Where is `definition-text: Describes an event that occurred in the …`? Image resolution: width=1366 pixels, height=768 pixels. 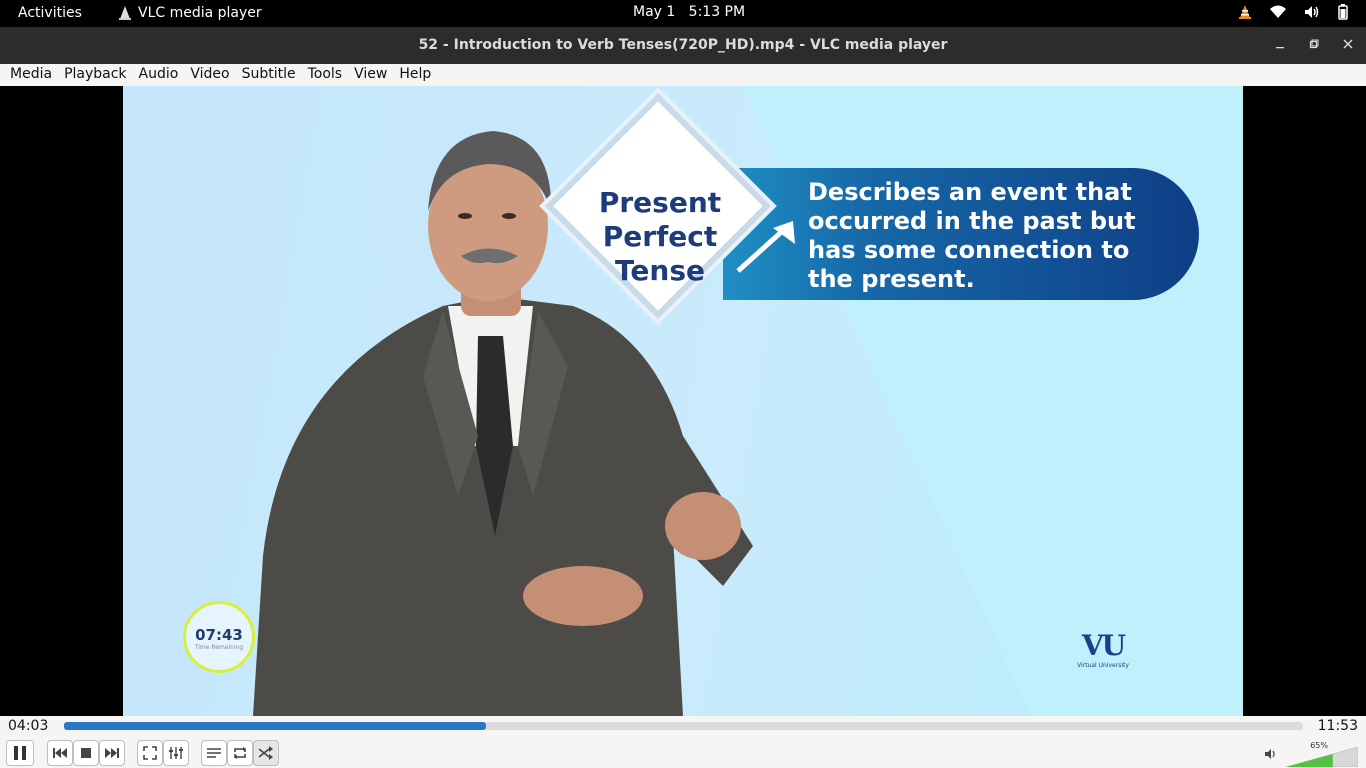 definition-text: Describes an event that occurred in the … is located at coordinates (993, 236).